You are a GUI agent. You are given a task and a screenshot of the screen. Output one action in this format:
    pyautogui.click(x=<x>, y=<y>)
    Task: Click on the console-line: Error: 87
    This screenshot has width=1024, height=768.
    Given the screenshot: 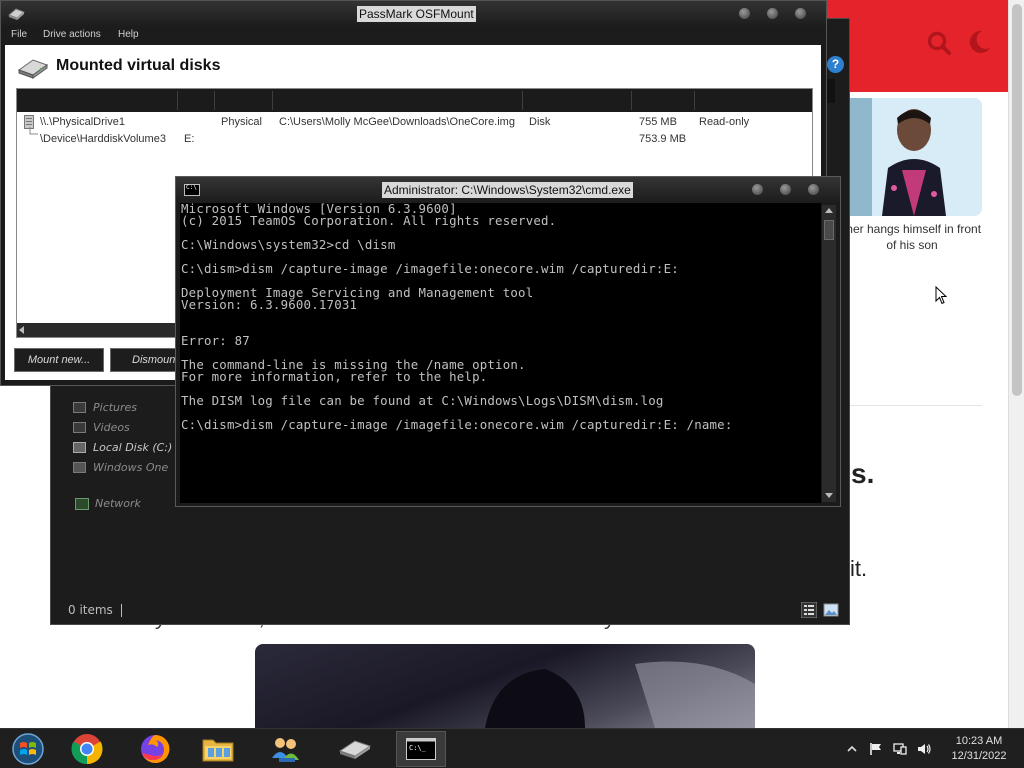 What is the action you would take?
    pyautogui.click(x=215, y=340)
    